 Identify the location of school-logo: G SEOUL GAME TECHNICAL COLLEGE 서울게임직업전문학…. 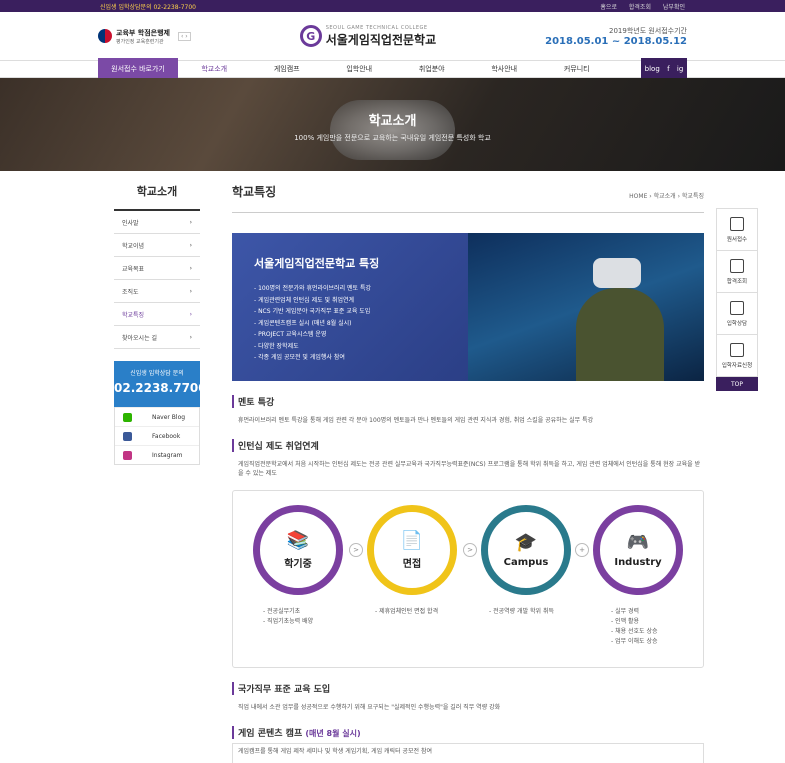
(368, 36).